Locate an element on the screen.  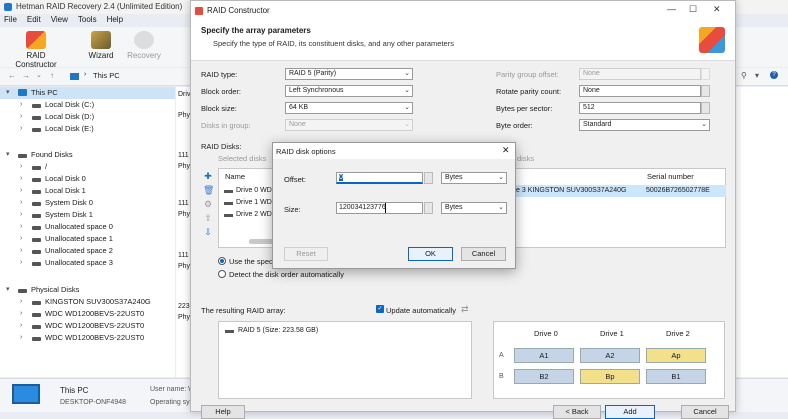
parity-offset-spinner is located at coordinates (705, 74).